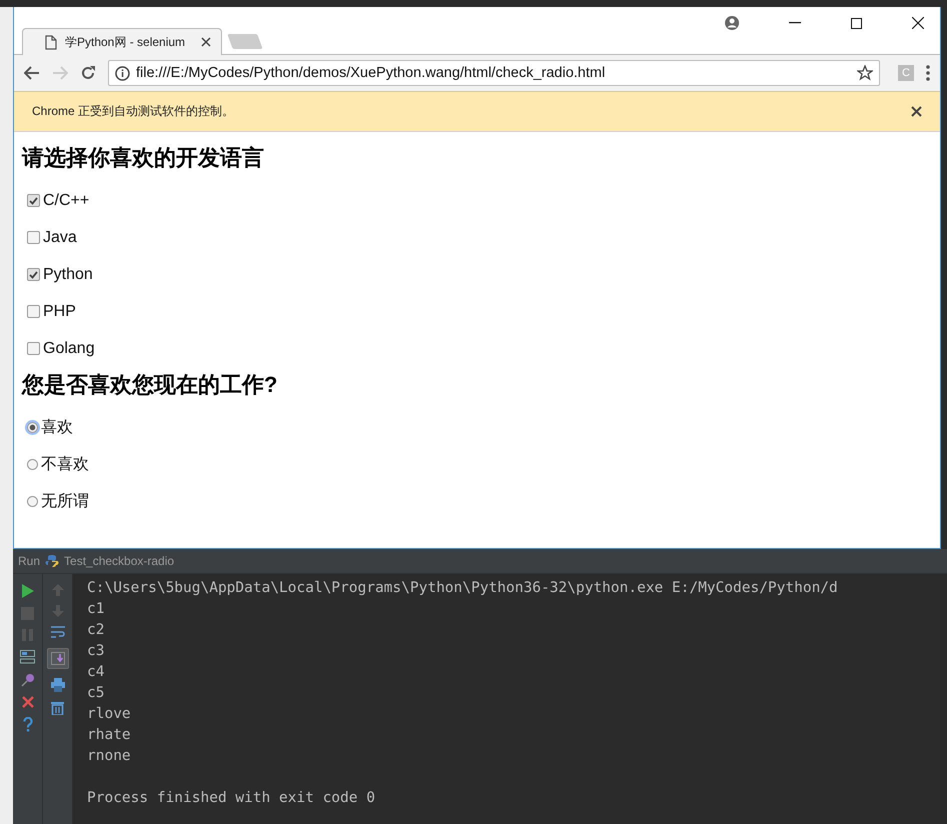 The image size is (947, 824). What do you see at coordinates (732, 23) in the screenshot?
I see `profile-icon` at bounding box center [732, 23].